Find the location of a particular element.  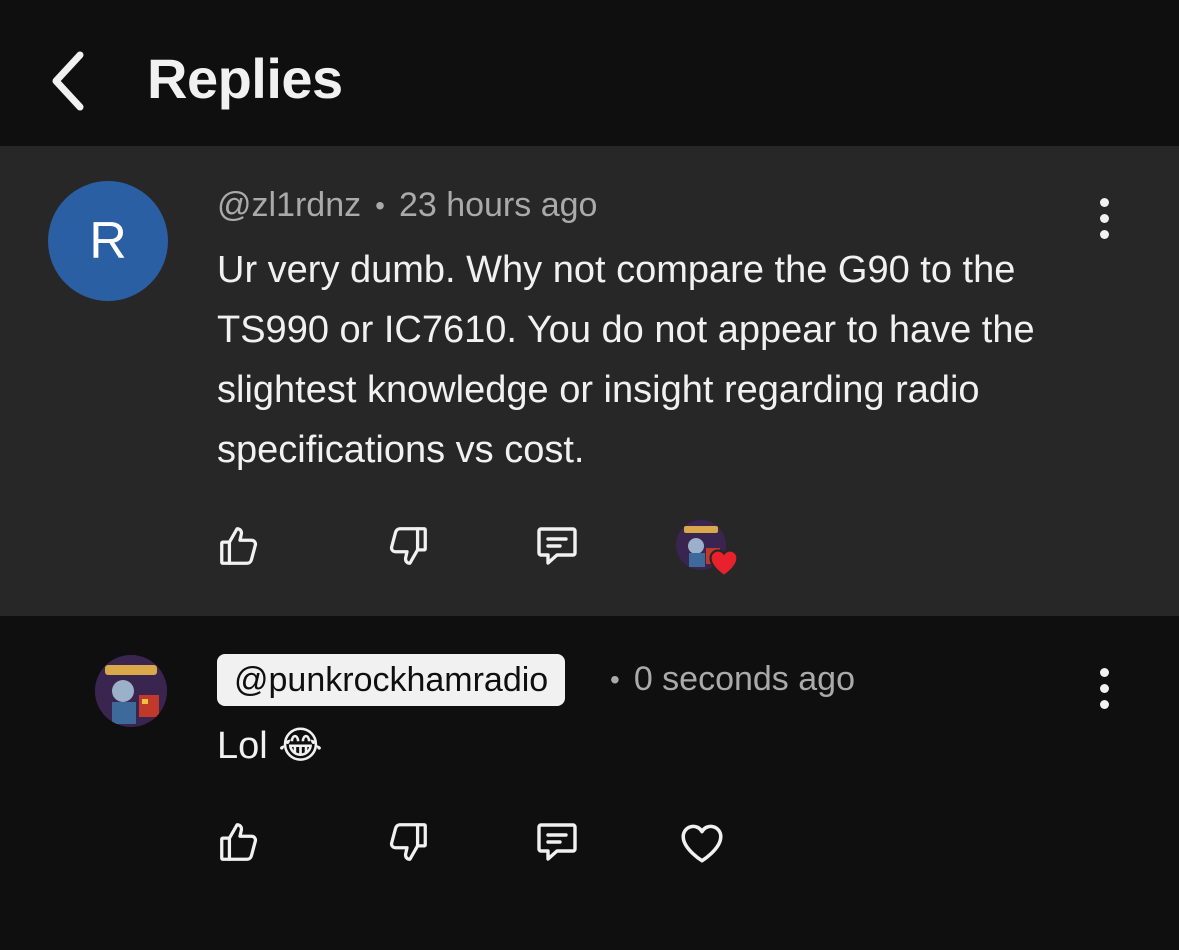

avatar is located at coordinates (131, 691).